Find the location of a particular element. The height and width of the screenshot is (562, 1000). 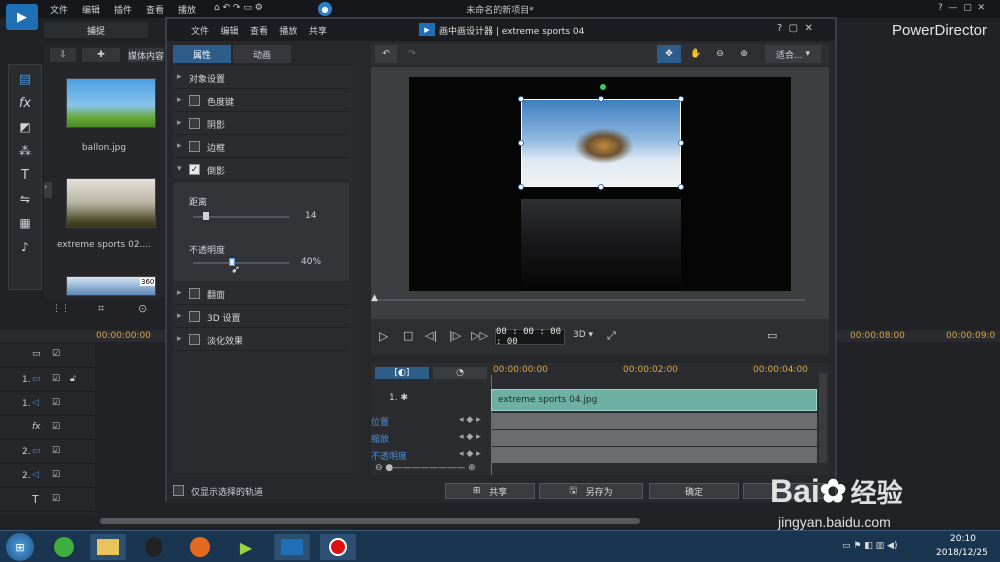

prop-row: ▸ 色度键 is located at coordinates (261, 101).